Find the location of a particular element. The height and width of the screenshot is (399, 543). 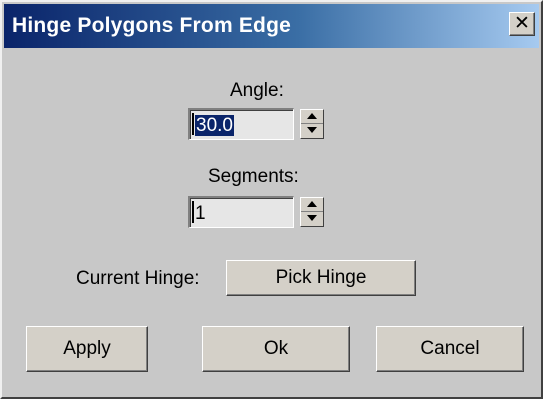

title-bar: Hinge Polygons From Edge ✕ is located at coordinates (271, 26).